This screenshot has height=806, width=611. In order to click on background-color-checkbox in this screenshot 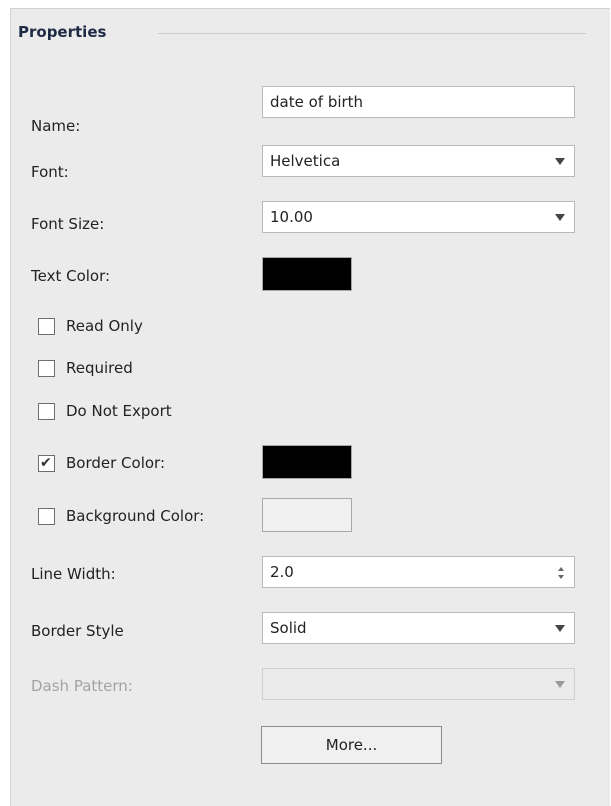, I will do `click(46, 516)`.